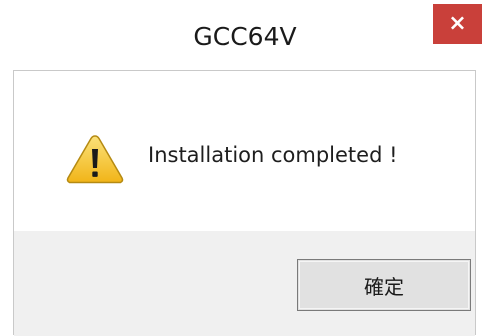  I want to click on message-text: Installation completed !, so click(273, 155).